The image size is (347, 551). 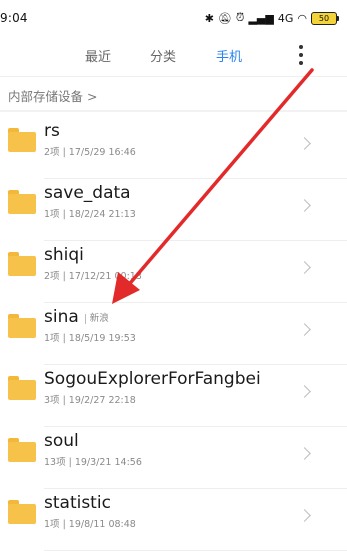 I want to click on header-divider, so click(x=173, y=76).